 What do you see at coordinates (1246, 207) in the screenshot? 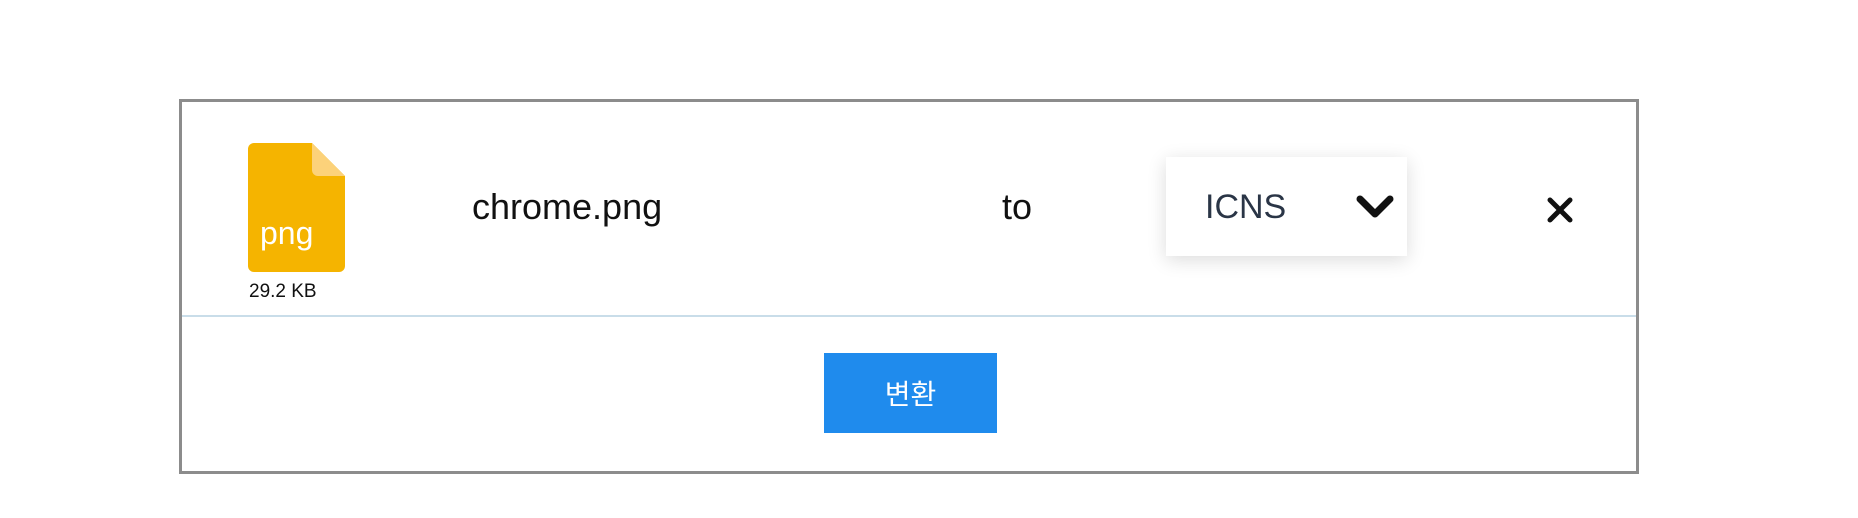
I see `selected-format: ICNS` at bounding box center [1246, 207].